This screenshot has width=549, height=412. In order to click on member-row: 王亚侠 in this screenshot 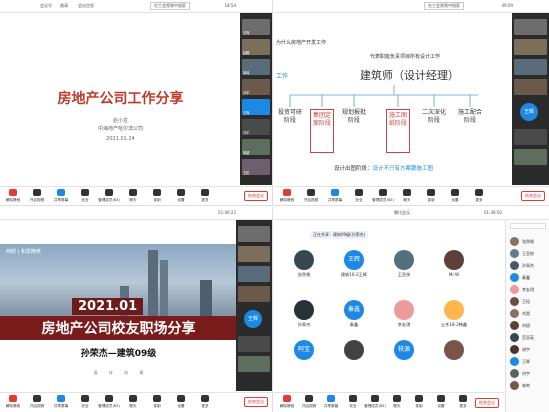, I will do `click(527, 253)`.